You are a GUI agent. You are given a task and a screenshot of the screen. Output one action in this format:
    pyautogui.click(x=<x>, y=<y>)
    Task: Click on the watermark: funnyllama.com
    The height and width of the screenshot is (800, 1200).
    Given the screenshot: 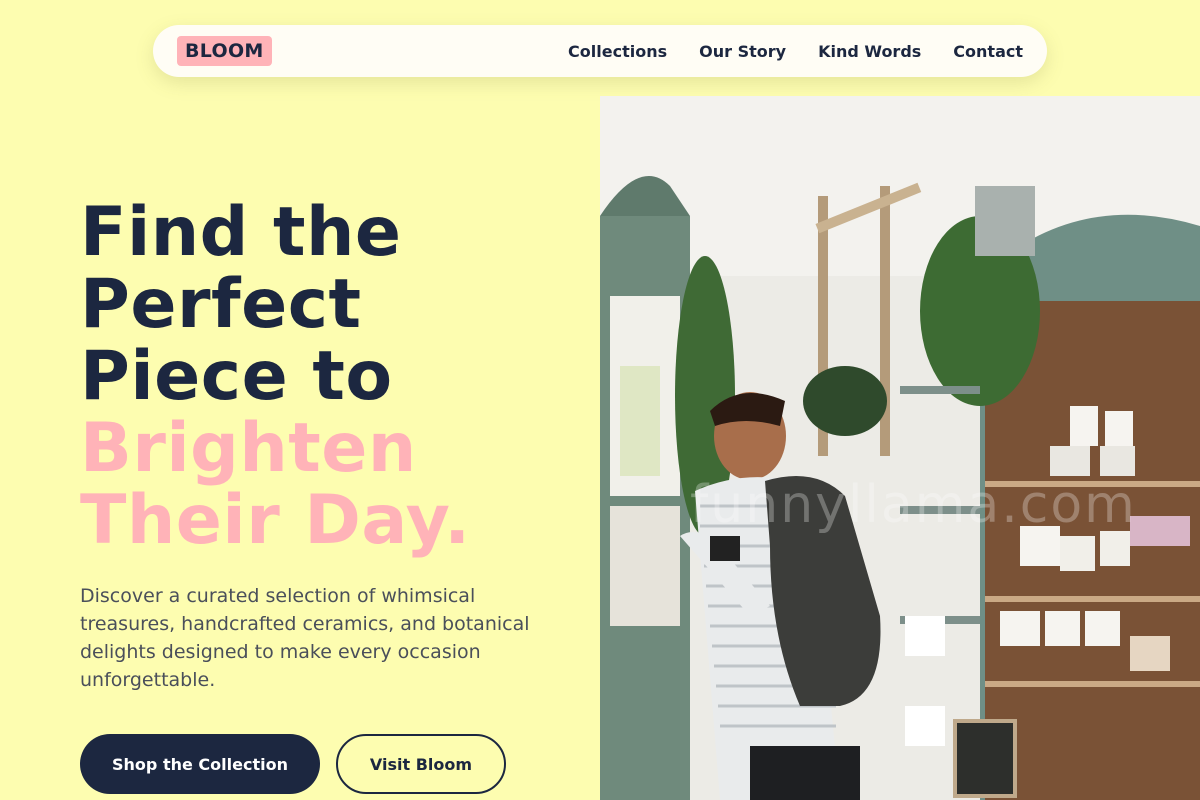 What is the action you would take?
    pyautogui.click(x=913, y=505)
    